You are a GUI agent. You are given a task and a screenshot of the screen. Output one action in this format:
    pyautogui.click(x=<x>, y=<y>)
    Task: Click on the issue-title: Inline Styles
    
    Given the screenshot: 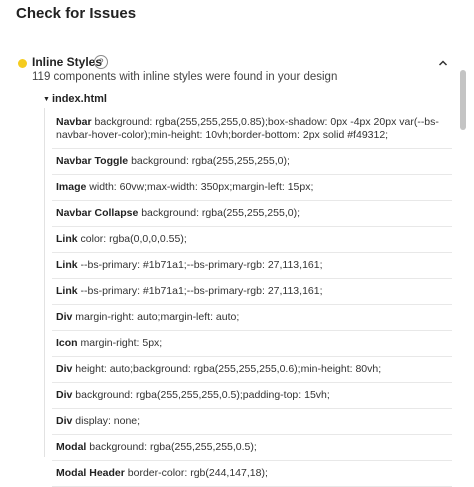 What is the action you would take?
    pyautogui.click(x=67, y=62)
    